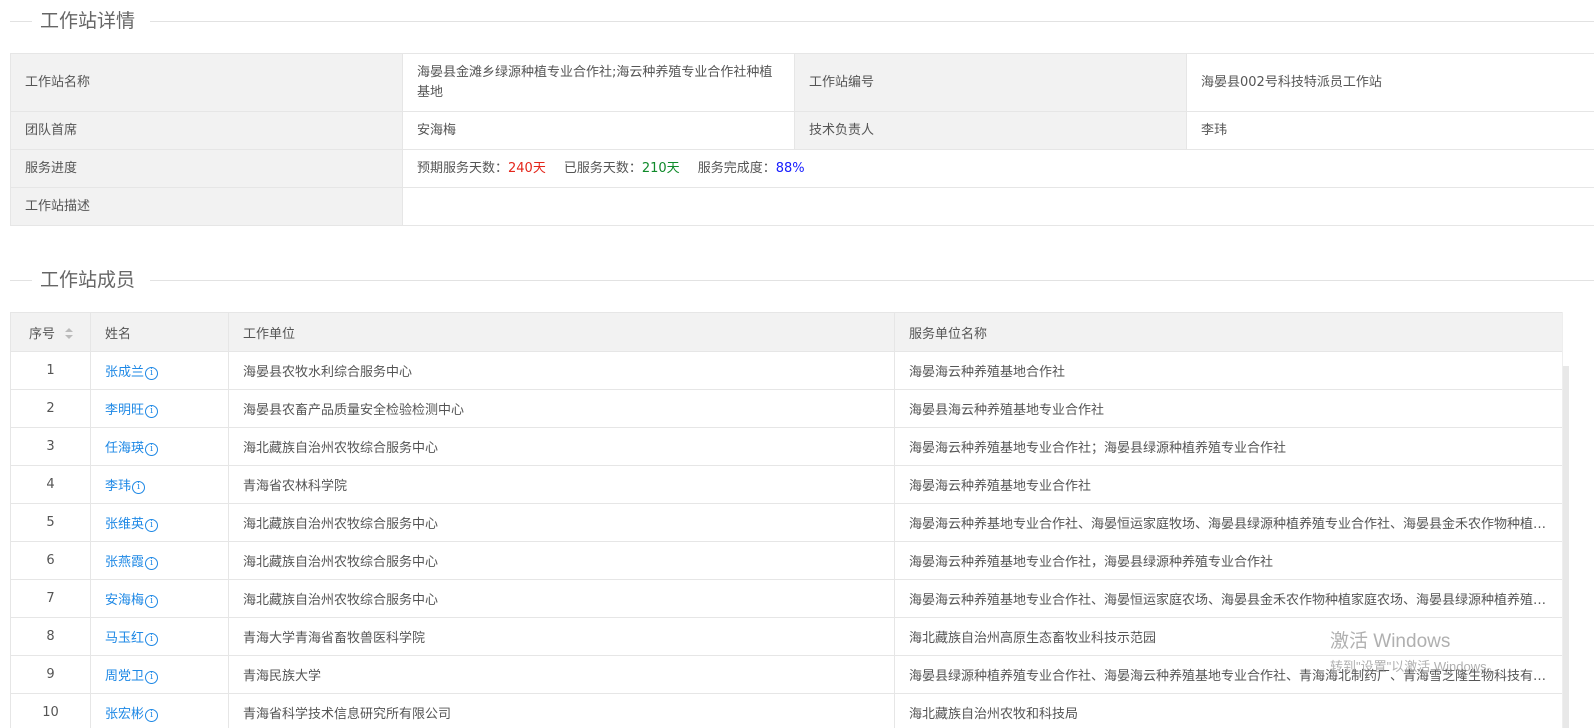 This screenshot has width=1594, height=728. What do you see at coordinates (1228, 332) in the screenshot?
I see `column-header-service: 服务单位名称` at bounding box center [1228, 332].